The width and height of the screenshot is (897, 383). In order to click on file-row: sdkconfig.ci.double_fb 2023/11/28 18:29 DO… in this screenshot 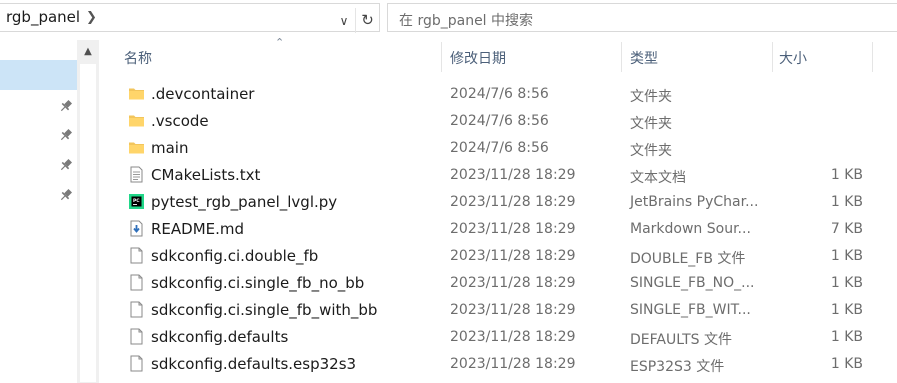, I will do `click(498, 255)`.